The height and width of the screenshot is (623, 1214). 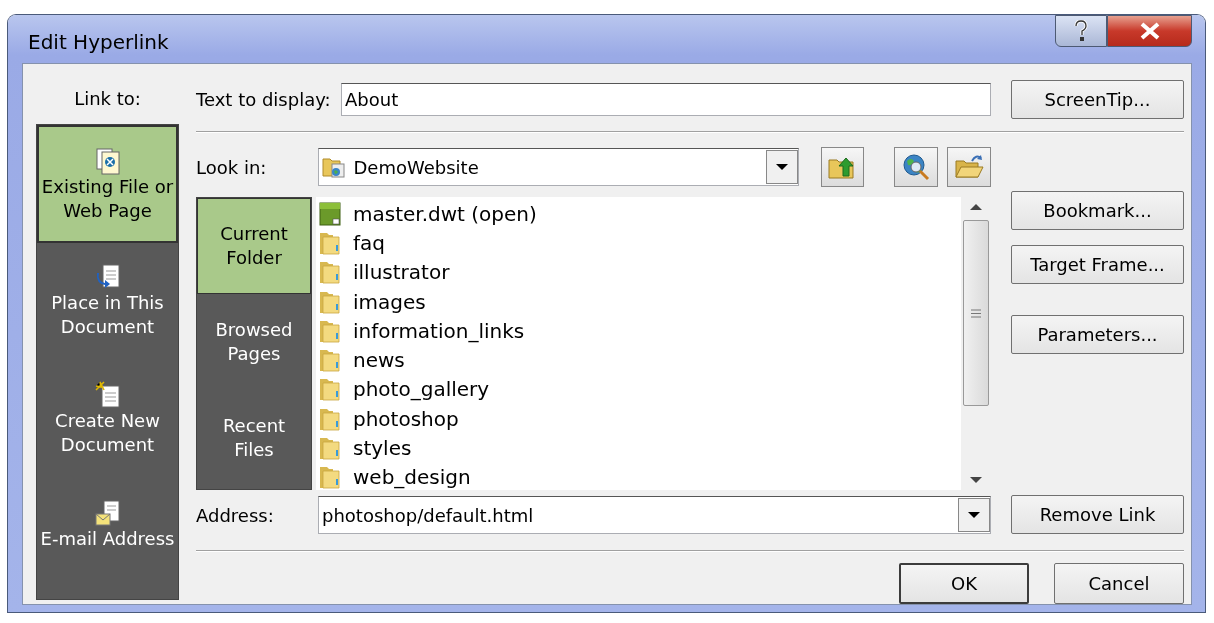 What do you see at coordinates (107, 538) in the screenshot?
I see `link-type-button: E-mail Address` at bounding box center [107, 538].